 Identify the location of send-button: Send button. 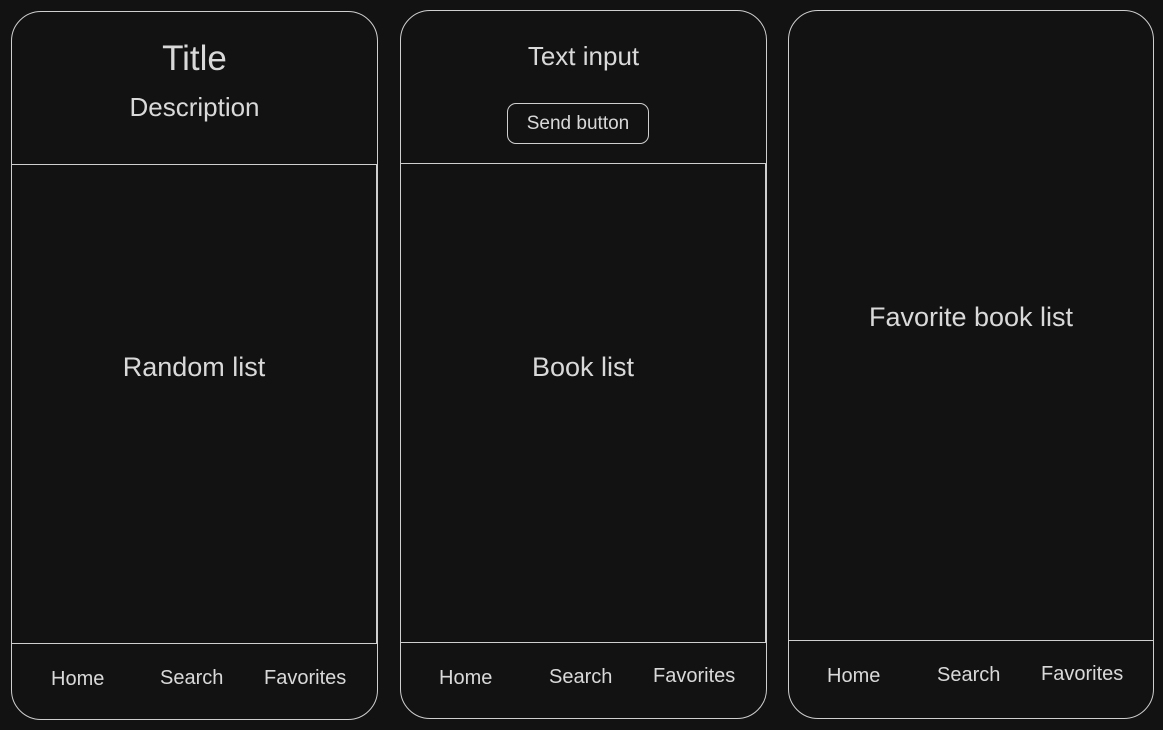
(578, 123).